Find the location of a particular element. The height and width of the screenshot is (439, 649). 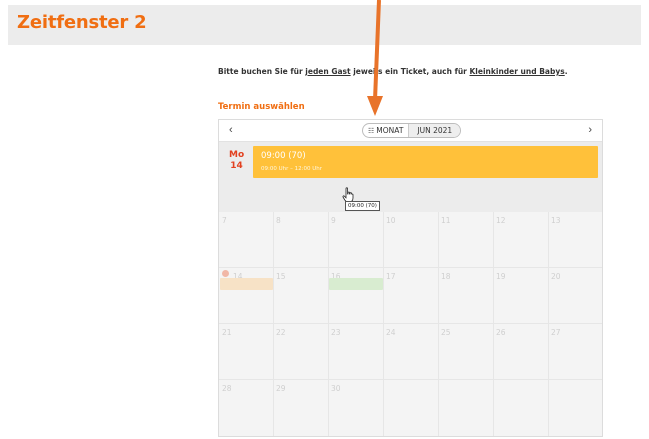

event-tooltip: 09:00 (70) is located at coordinates (362, 206).